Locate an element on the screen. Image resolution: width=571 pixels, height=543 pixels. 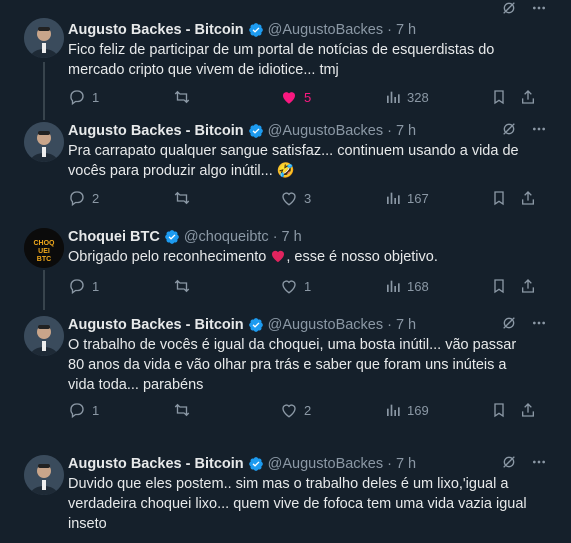
grok-icon is located at coordinates (509, 464).